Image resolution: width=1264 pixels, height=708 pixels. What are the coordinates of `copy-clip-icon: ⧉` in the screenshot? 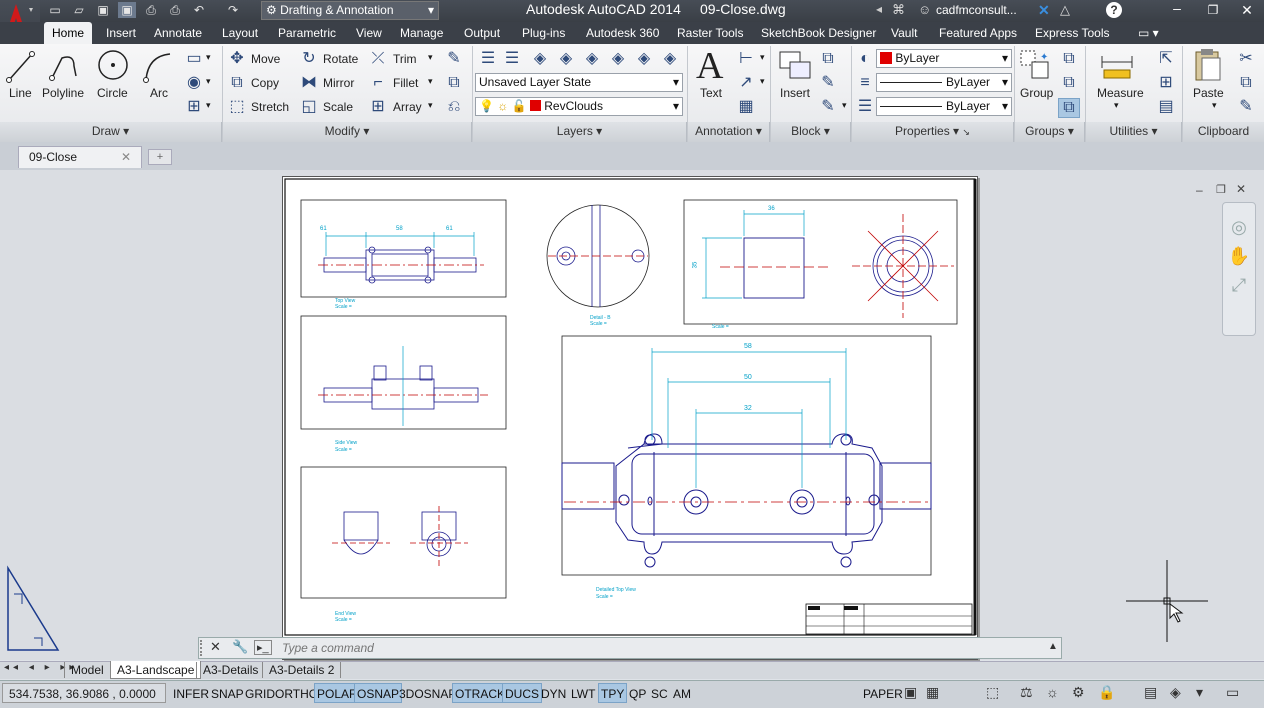 It's located at (1246, 83).